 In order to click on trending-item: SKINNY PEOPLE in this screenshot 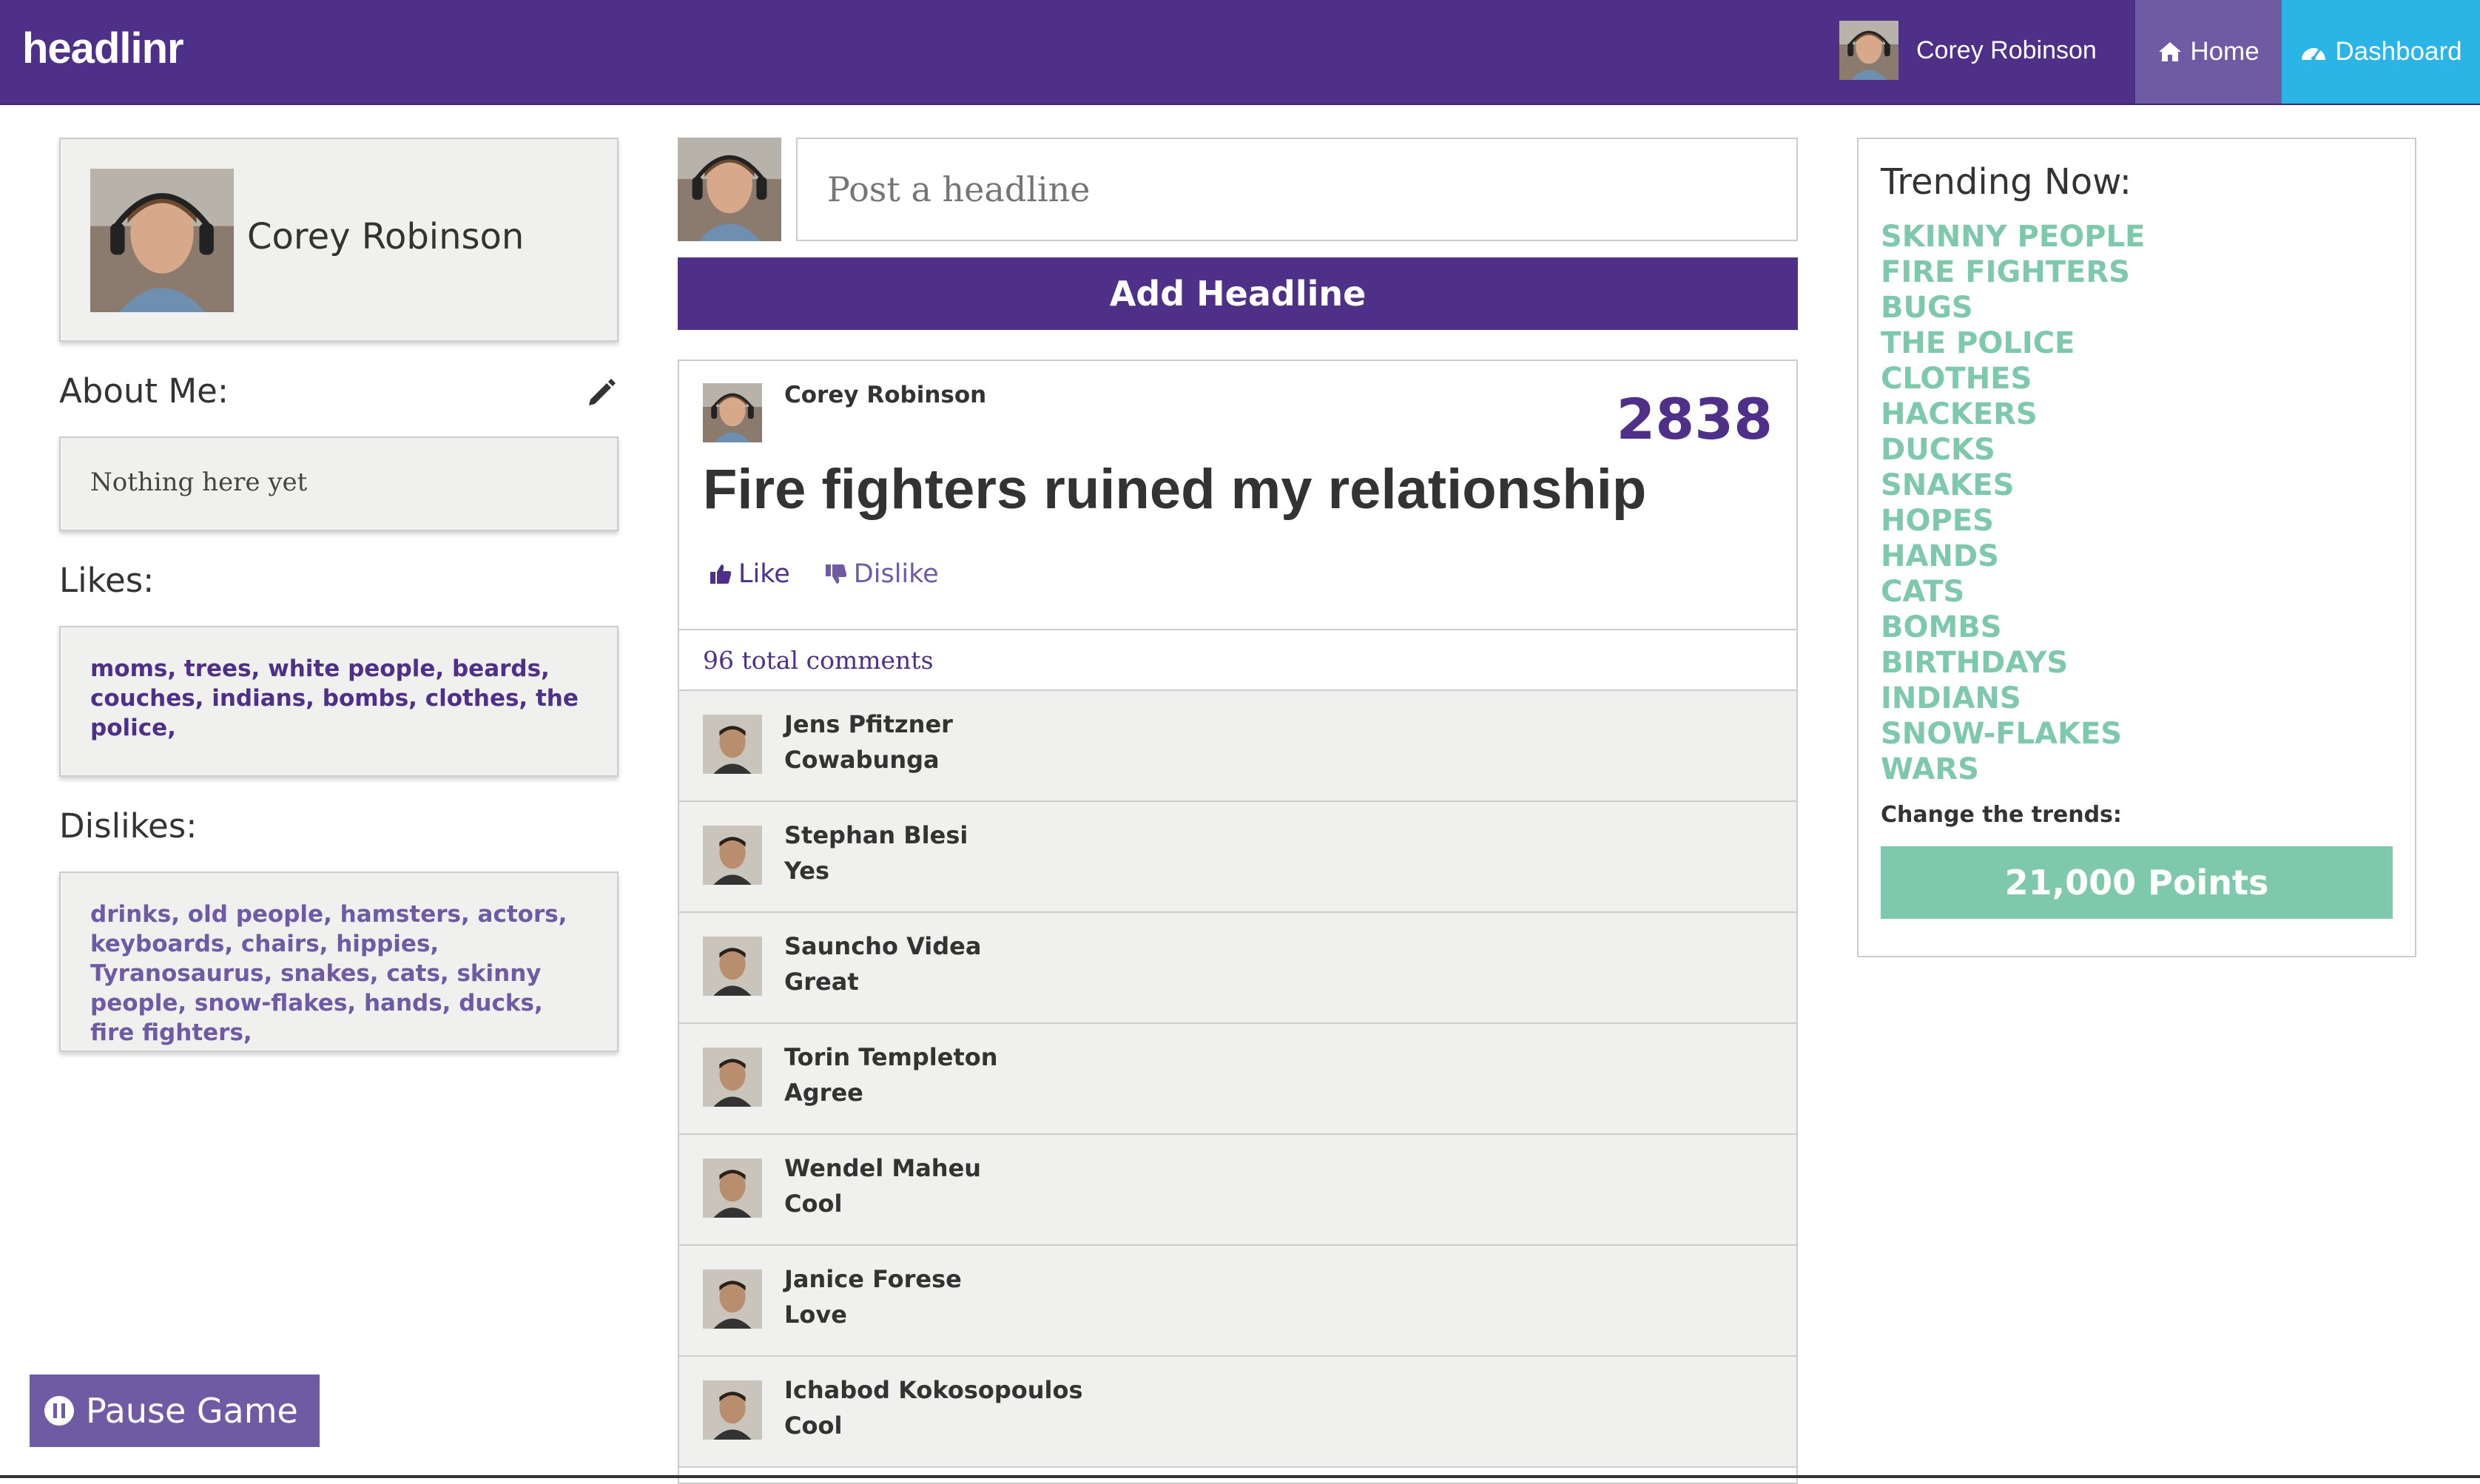, I will do `click(2013, 236)`.